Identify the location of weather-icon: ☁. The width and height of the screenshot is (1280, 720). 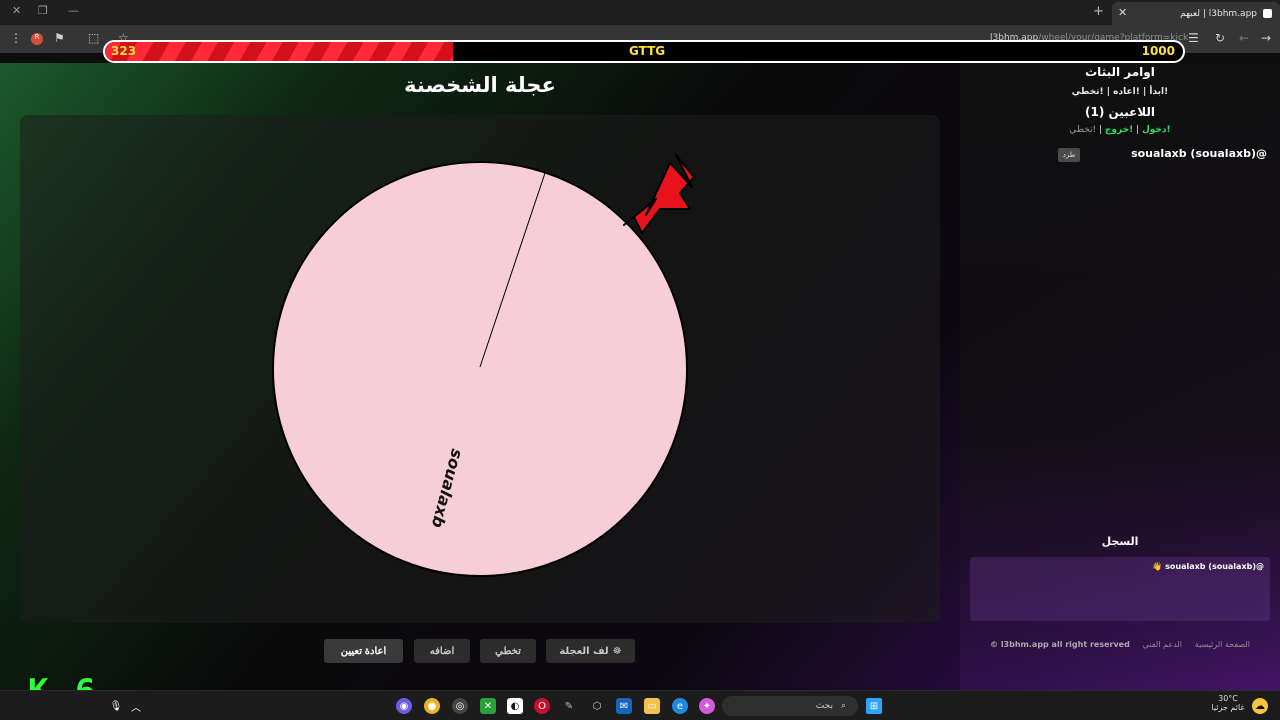
(1260, 706).